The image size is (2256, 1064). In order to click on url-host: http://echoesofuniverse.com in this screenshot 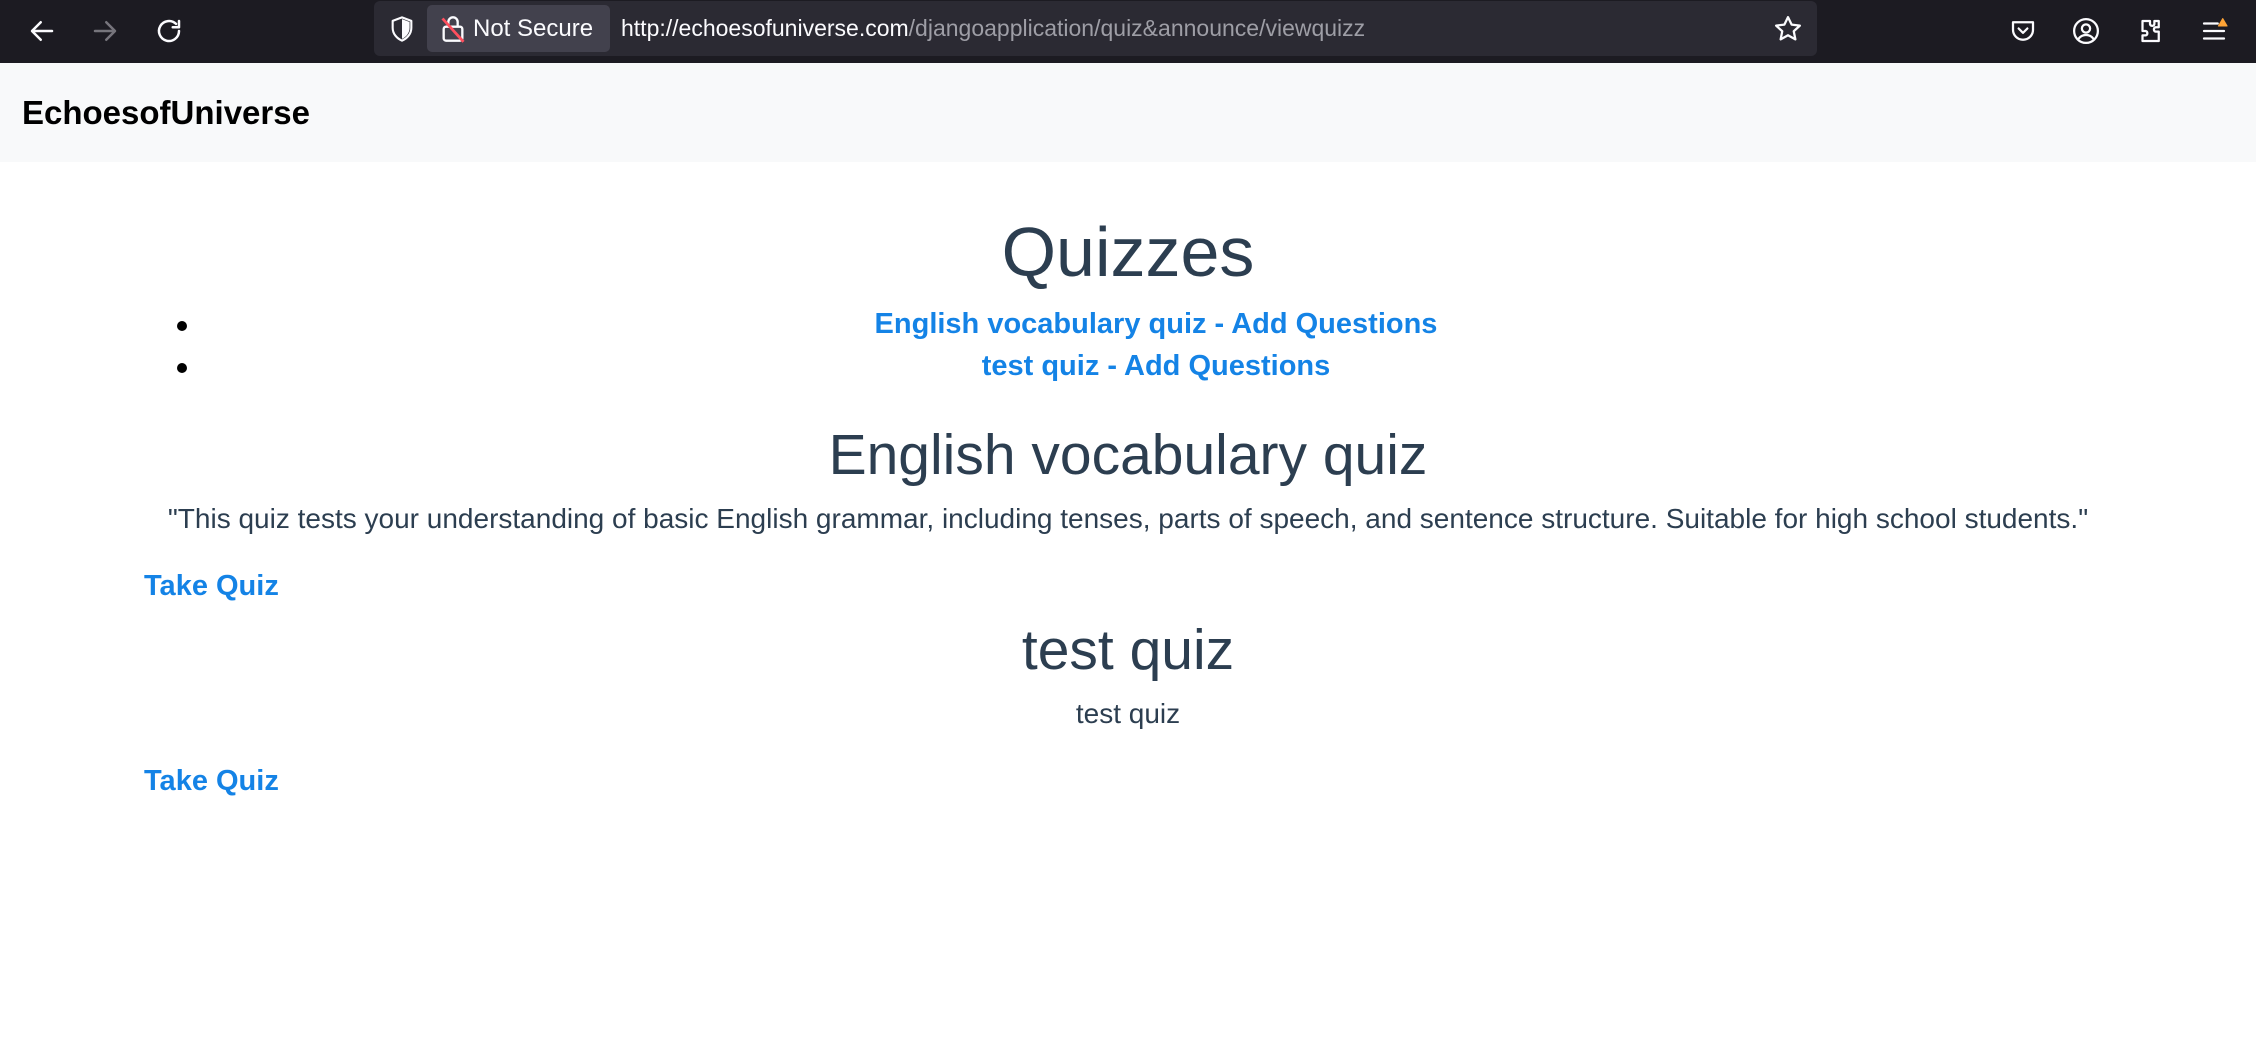, I will do `click(765, 28)`.